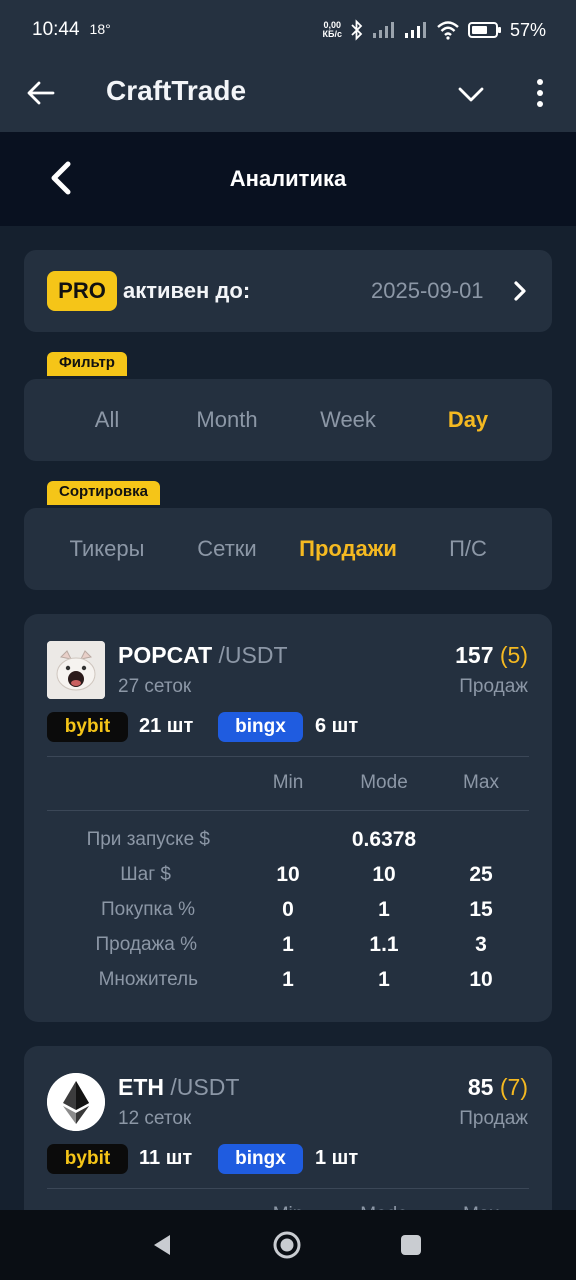 This screenshot has width=576, height=1280. Describe the element at coordinates (384, 839) in the screenshot. I see `row-value-launch-mode: 0.6378` at that location.